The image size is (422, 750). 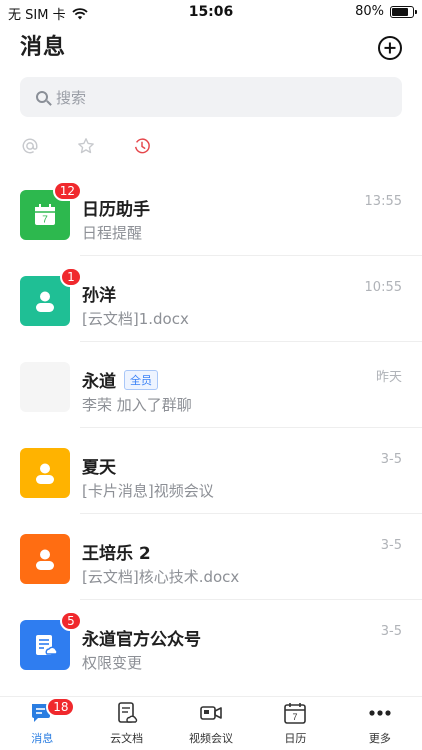 I want to click on filter-mentions, so click(x=30, y=146).